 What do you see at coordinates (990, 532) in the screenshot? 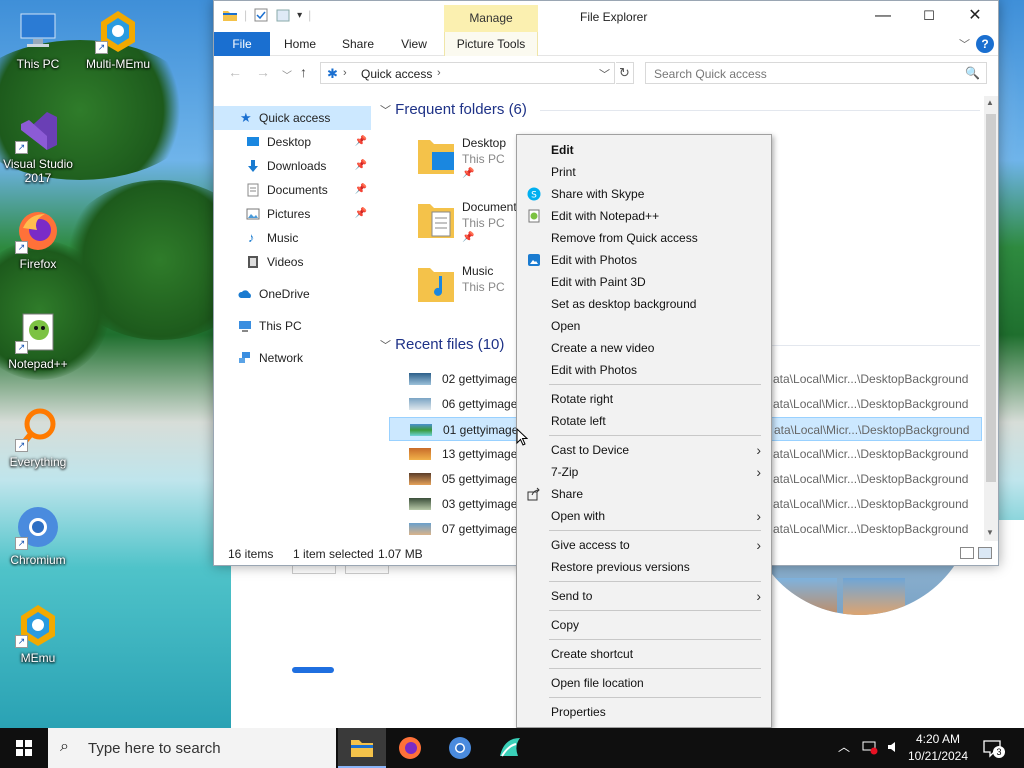
I see `scroll-down-arrow-icon: ▼` at bounding box center [990, 532].